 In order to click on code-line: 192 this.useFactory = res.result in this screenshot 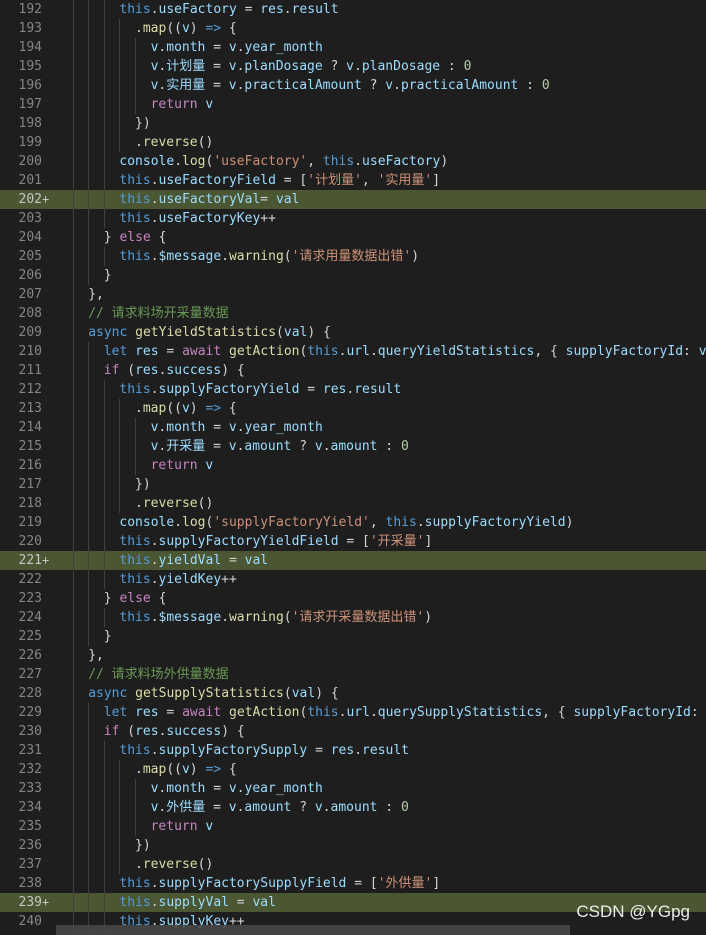, I will do `click(353, 9)`.